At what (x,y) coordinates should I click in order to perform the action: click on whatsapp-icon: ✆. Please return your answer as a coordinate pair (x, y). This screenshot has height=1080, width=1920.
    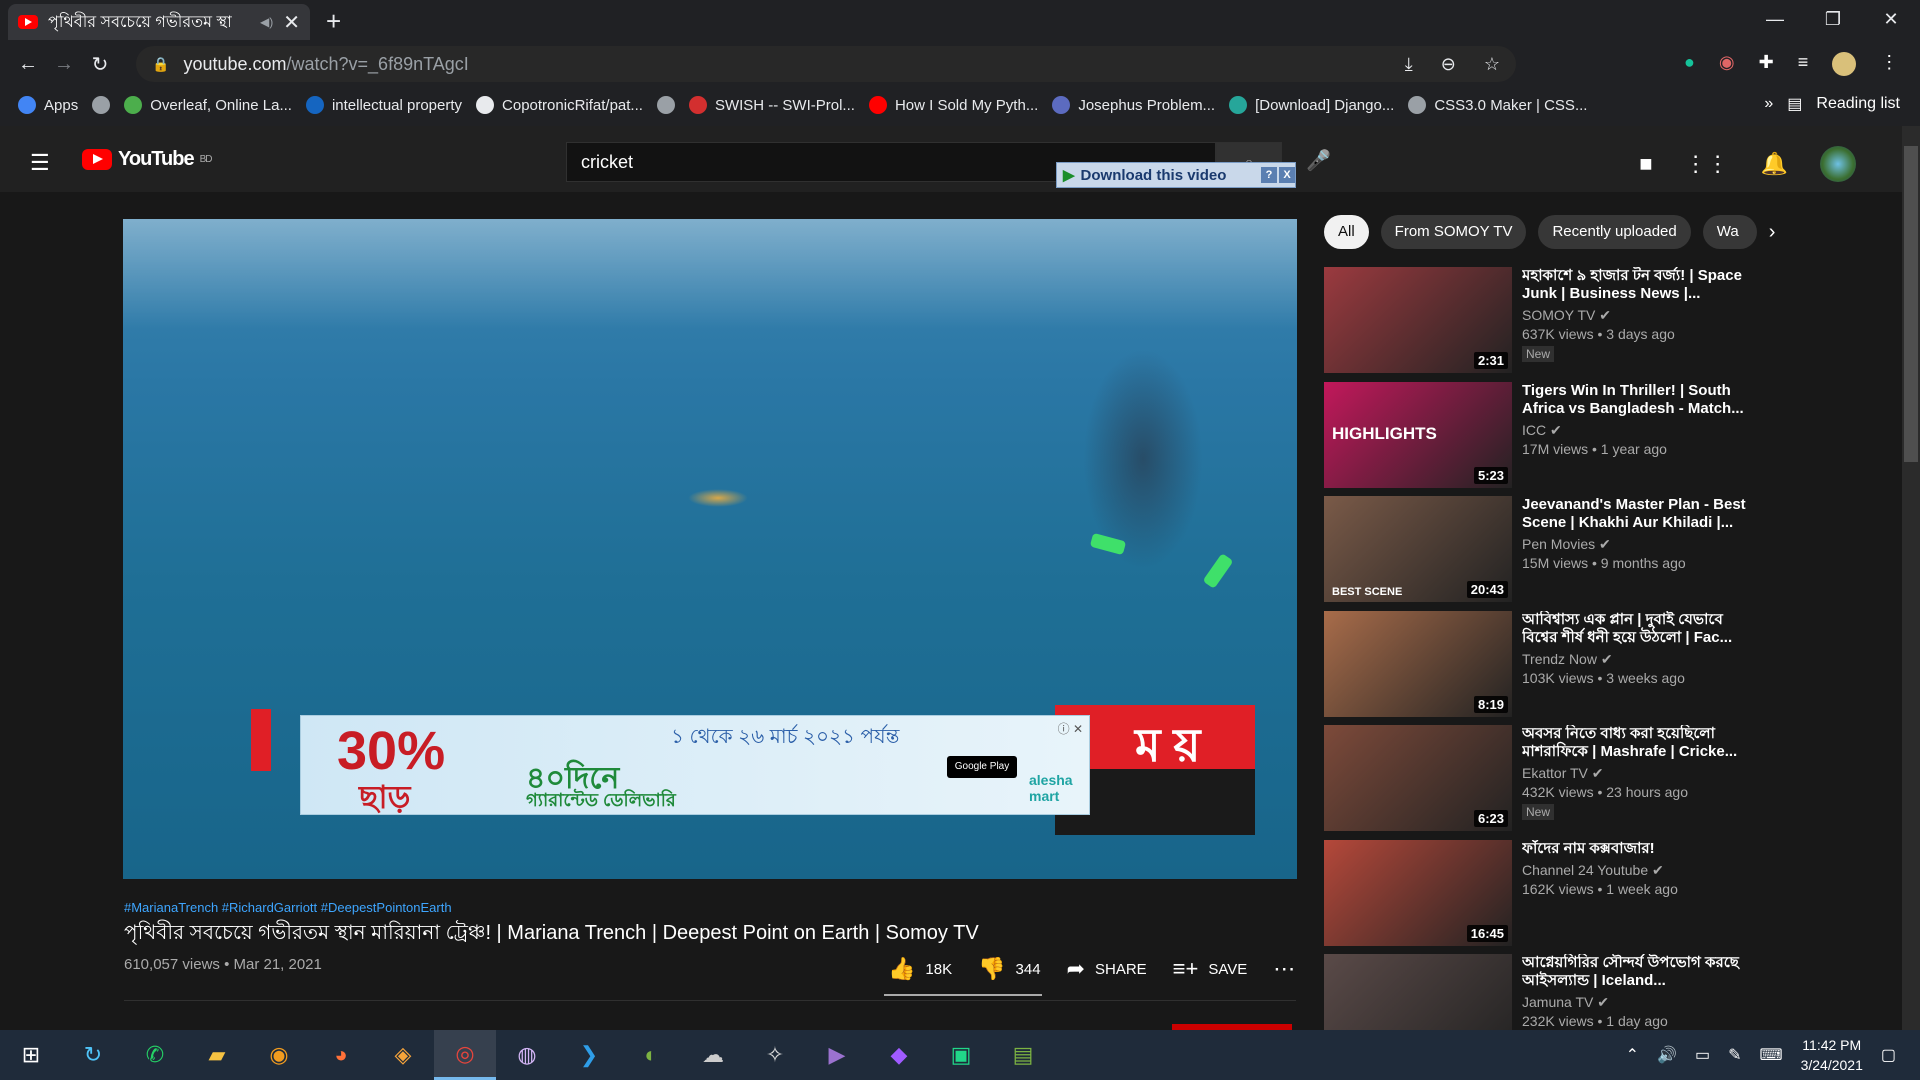
    Looking at the image, I should click on (155, 1055).